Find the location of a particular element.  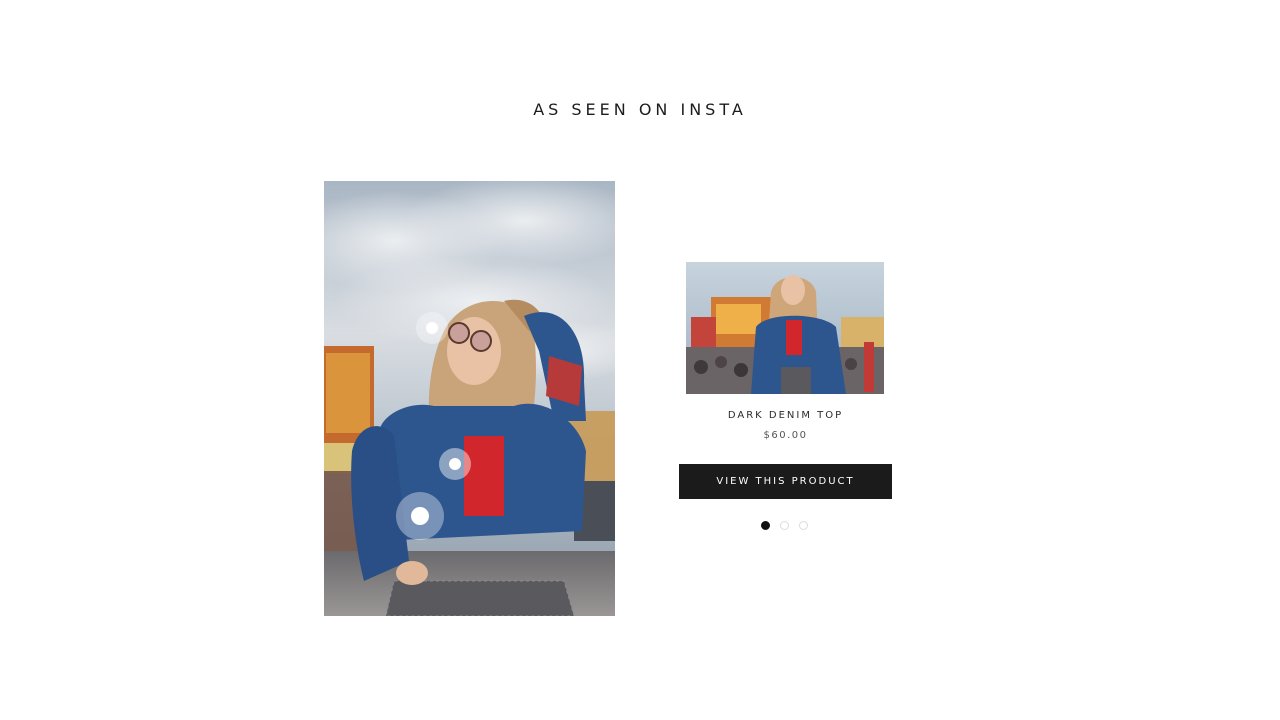

product-price: $60.00 is located at coordinates (785, 435).